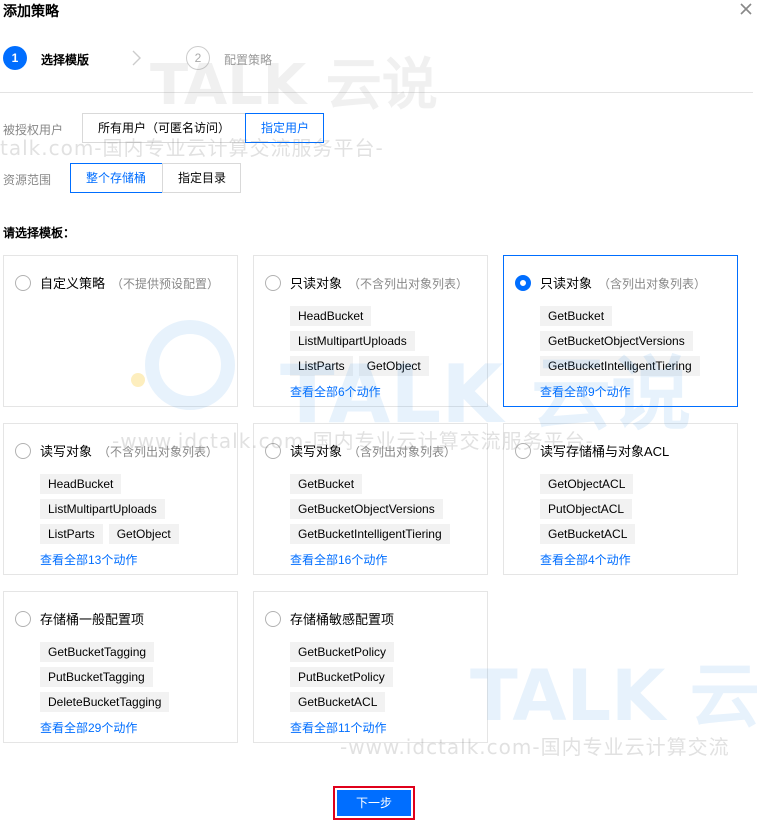  What do you see at coordinates (588, 534) in the screenshot?
I see `action-tag: GetBucketACL` at bounding box center [588, 534].